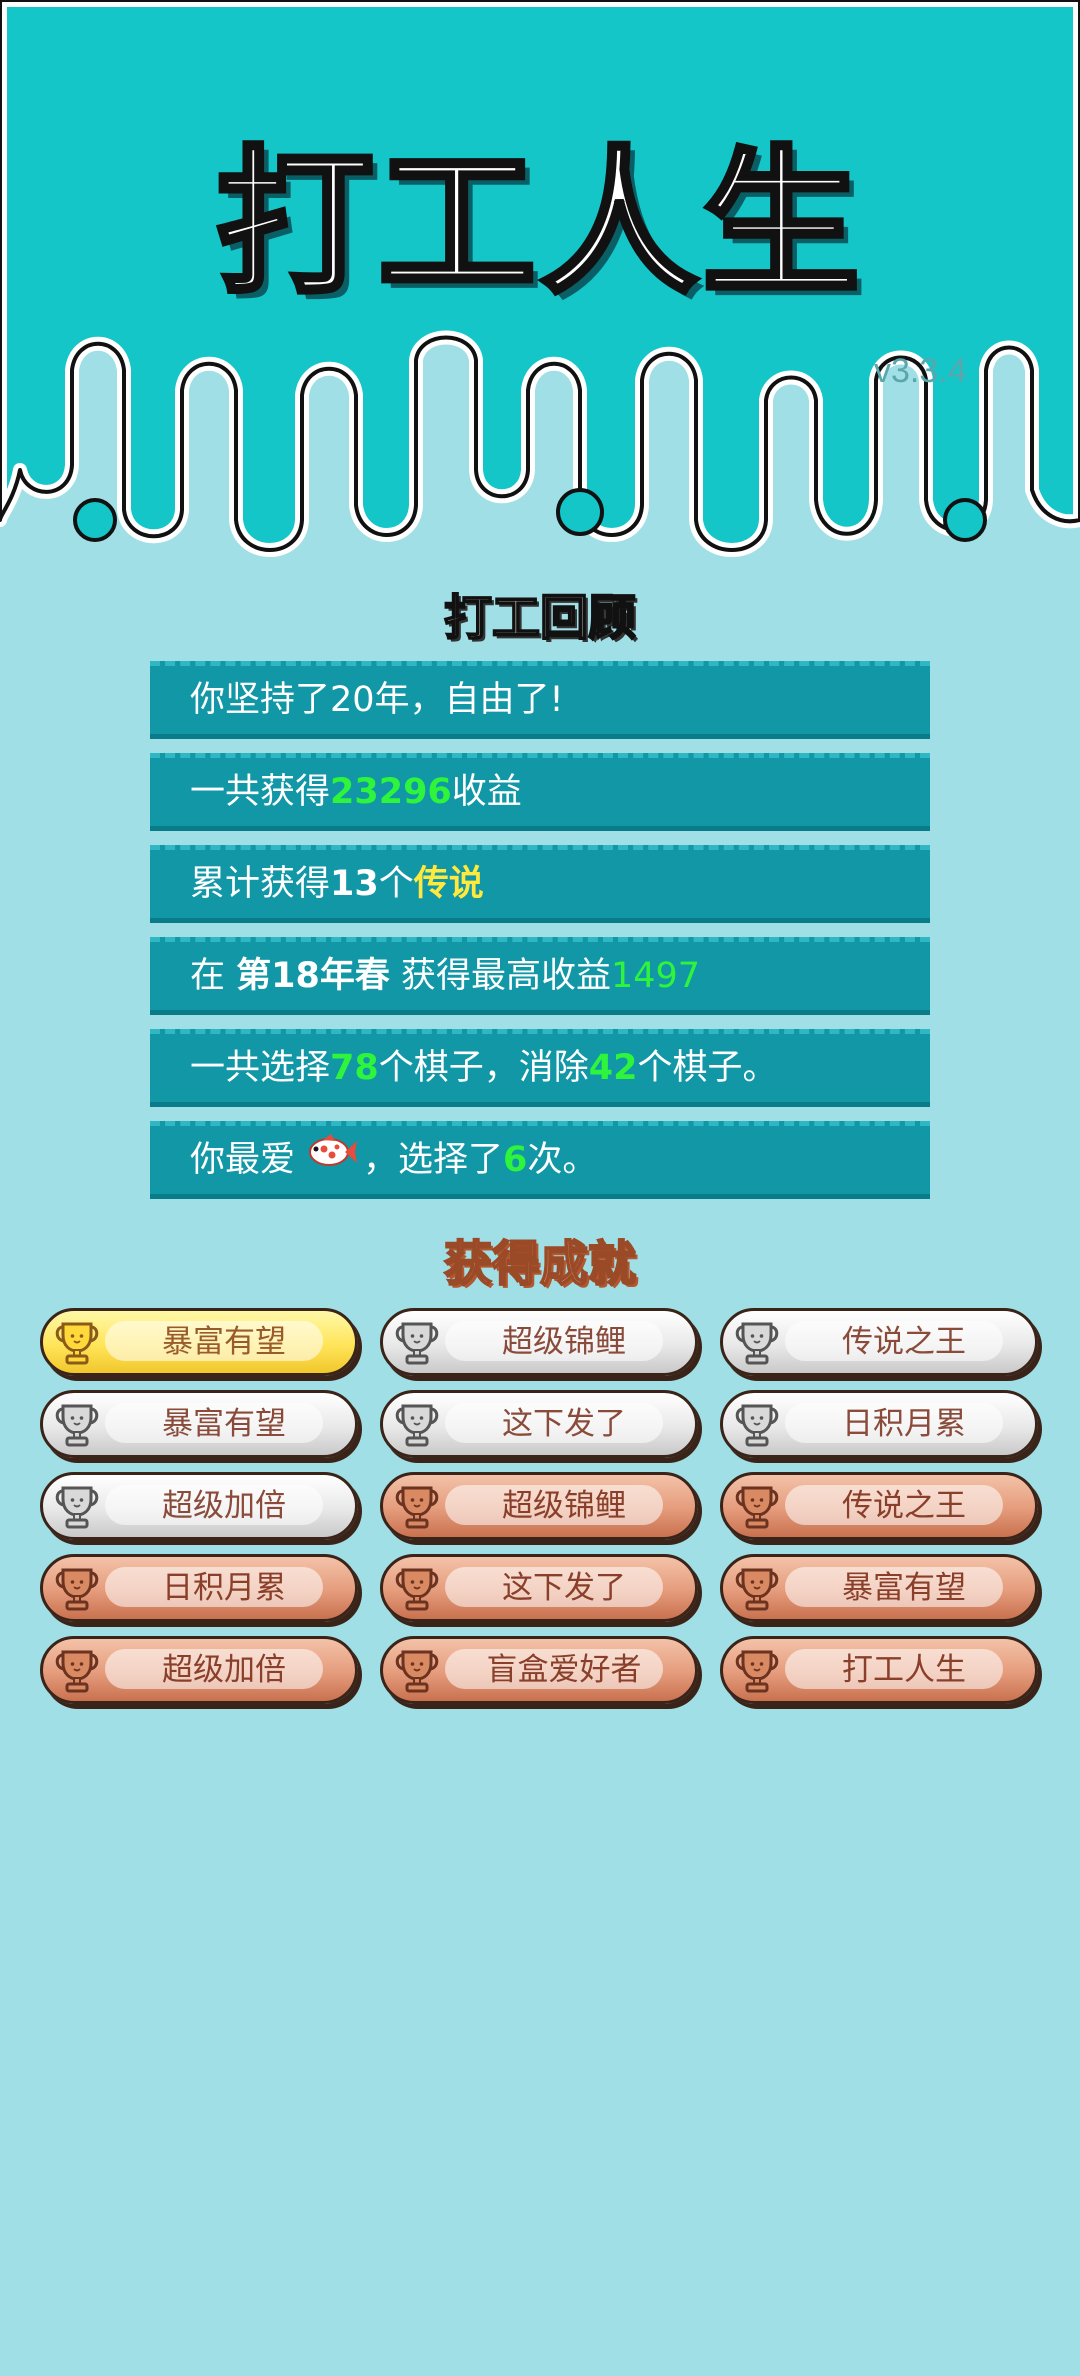 Image resolution: width=1080 pixels, height=2376 pixels. What do you see at coordinates (707, 1068) in the screenshot?
I see `review-text: 个棋子。` at bounding box center [707, 1068].